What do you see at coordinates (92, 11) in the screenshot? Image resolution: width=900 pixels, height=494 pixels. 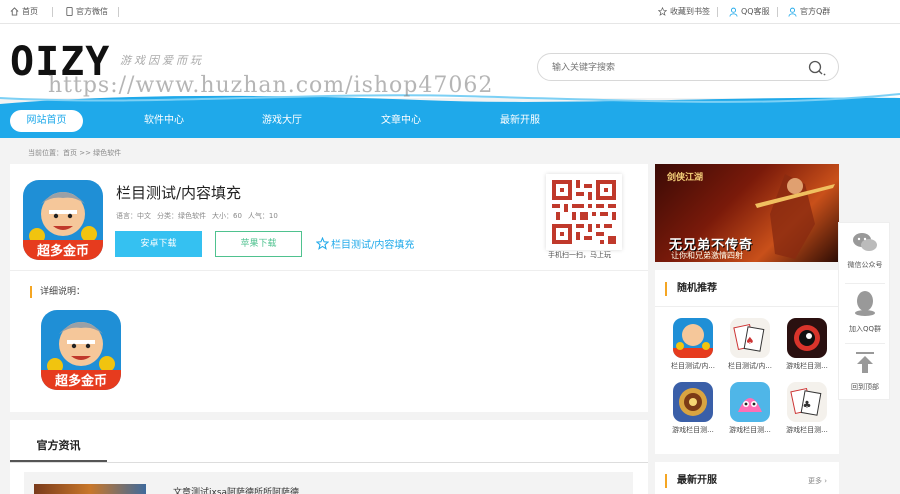 I see `wechat-link-label: 官方微信` at bounding box center [92, 11].